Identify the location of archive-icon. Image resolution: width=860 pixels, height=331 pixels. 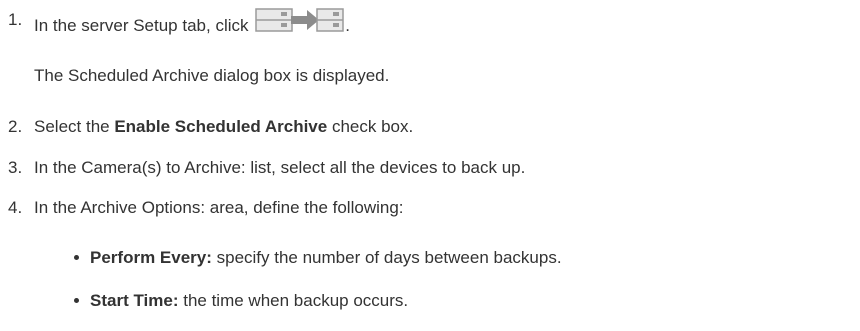
(300, 21).